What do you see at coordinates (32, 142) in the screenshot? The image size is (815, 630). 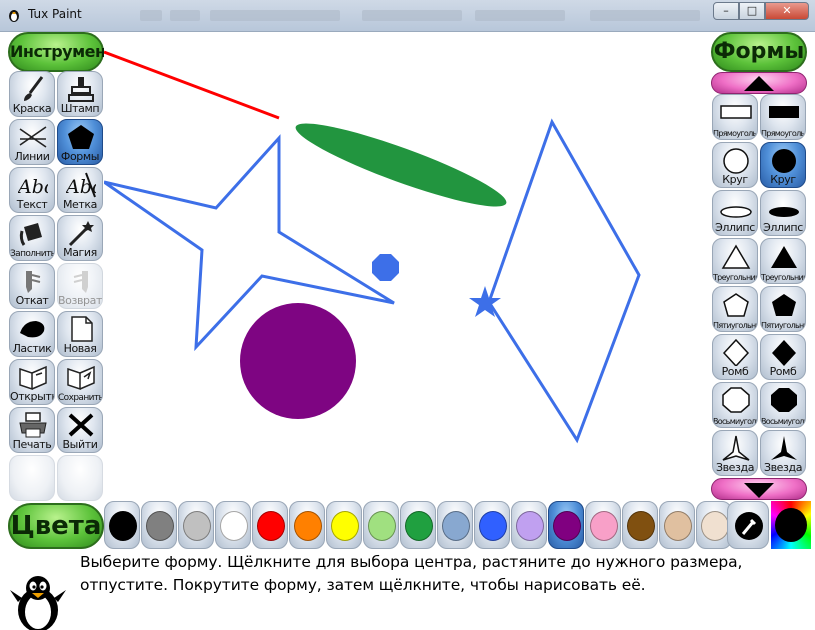 I see `tool-lines-button: Линии` at bounding box center [32, 142].